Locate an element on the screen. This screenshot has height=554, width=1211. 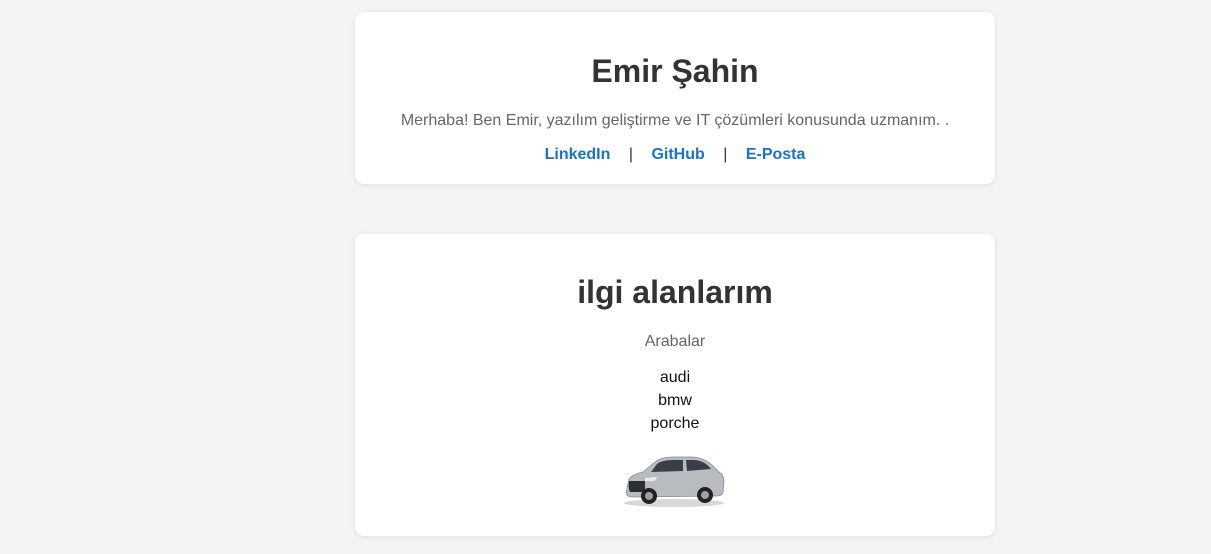
profile-links: LinkedIn | GitHub | E-Posta is located at coordinates (675, 155).